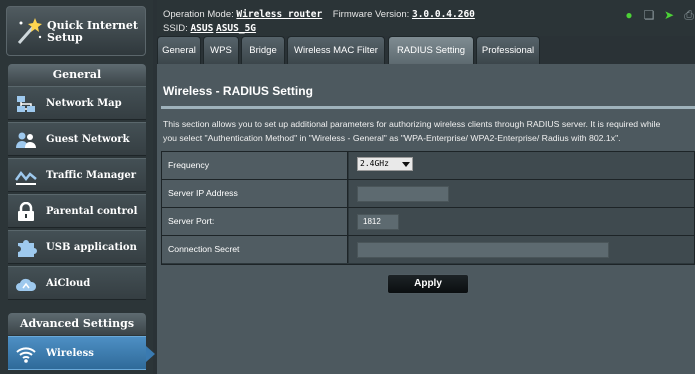 This screenshot has width=695, height=374. What do you see at coordinates (88, 139) in the screenshot?
I see `sidebar-item-label: Guest Network` at bounding box center [88, 139].